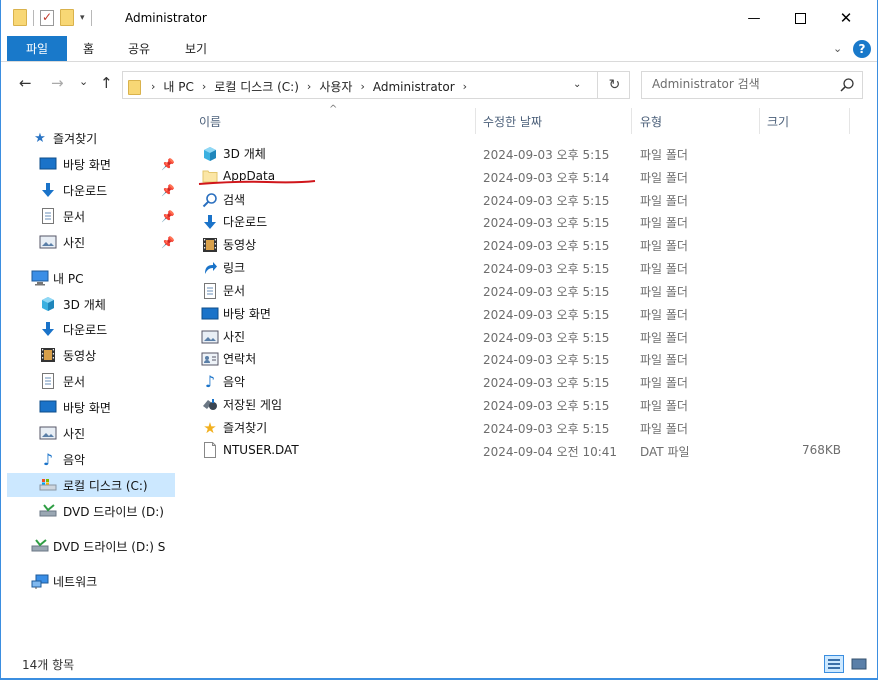 The width and height of the screenshot is (878, 680). I want to click on close-icon: ✕, so click(846, 18).